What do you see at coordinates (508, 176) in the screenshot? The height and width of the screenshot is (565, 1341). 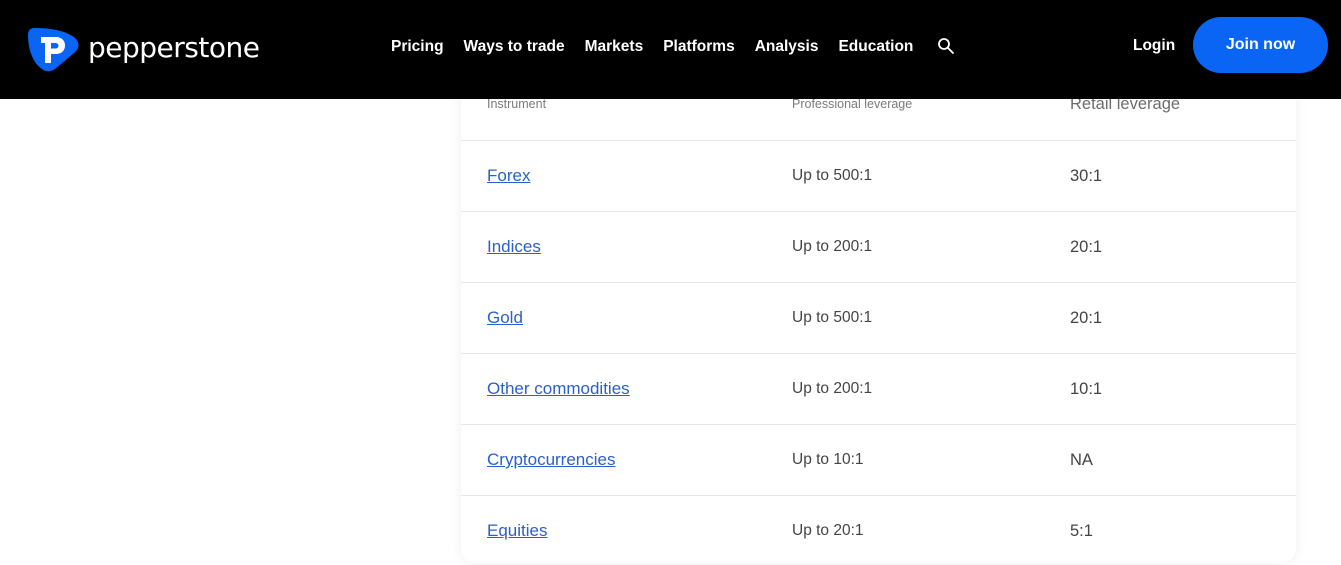 I see `instrument-link-forex: Forex` at bounding box center [508, 176].